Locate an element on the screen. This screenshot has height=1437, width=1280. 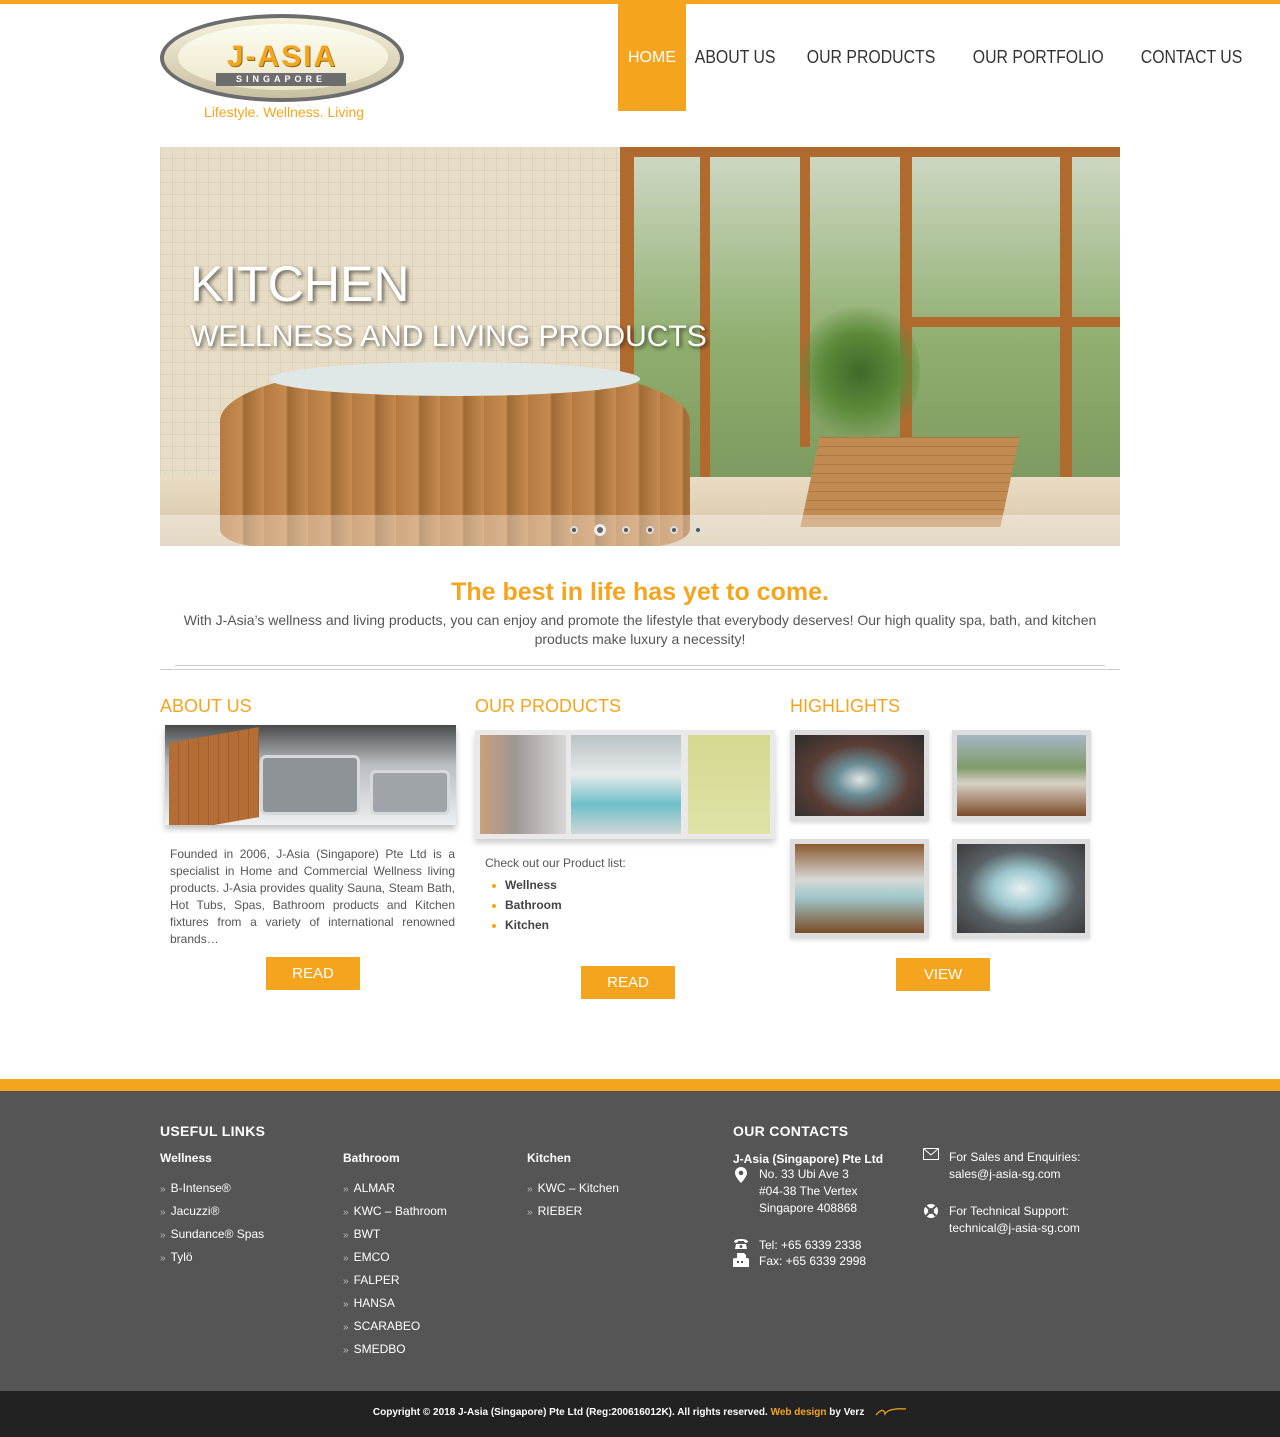
hero-tub-water is located at coordinates (455, 379).